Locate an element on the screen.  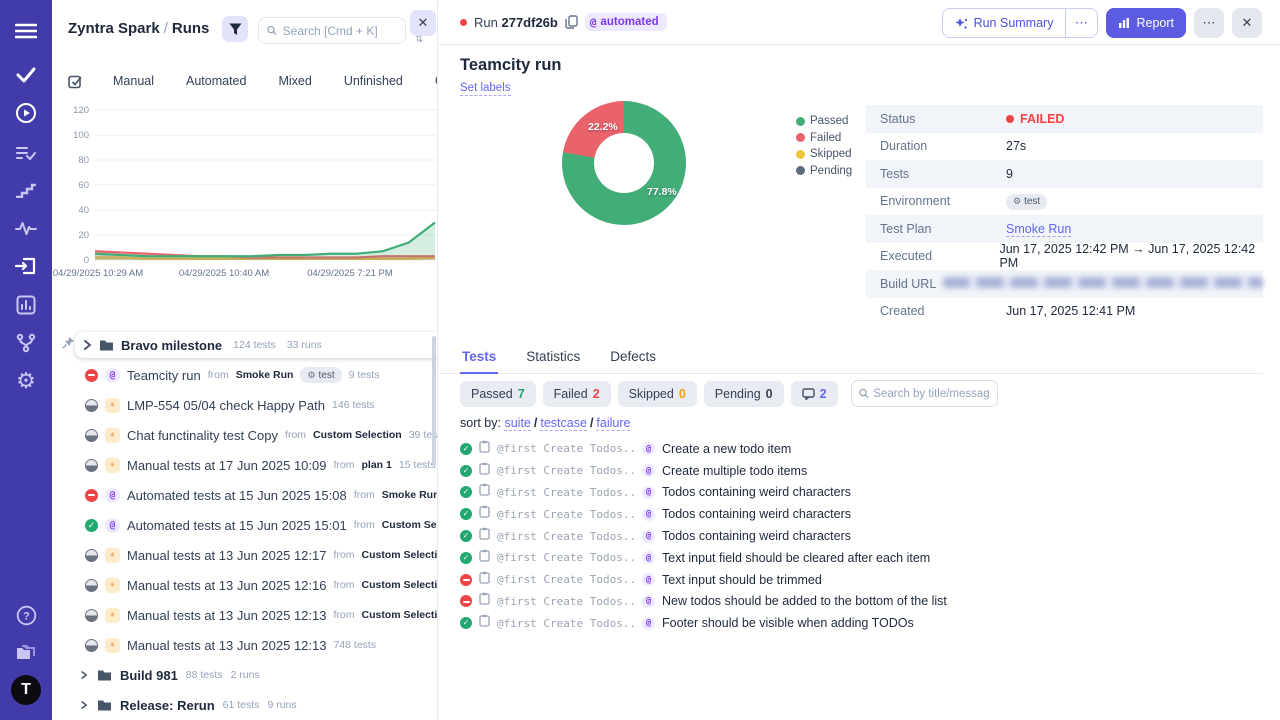
sort-by-testcase: testcase is located at coordinates (563, 423).